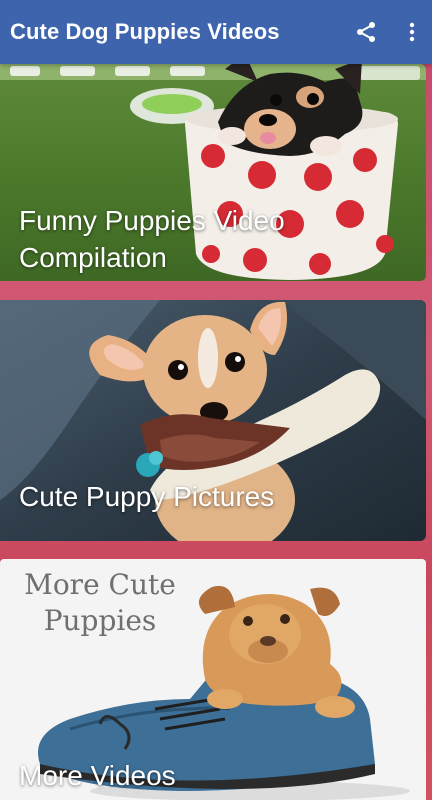  Describe the element at coordinates (100, 584) in the screenshot. I see `overlay-title-line-1: More Cute` at that location.